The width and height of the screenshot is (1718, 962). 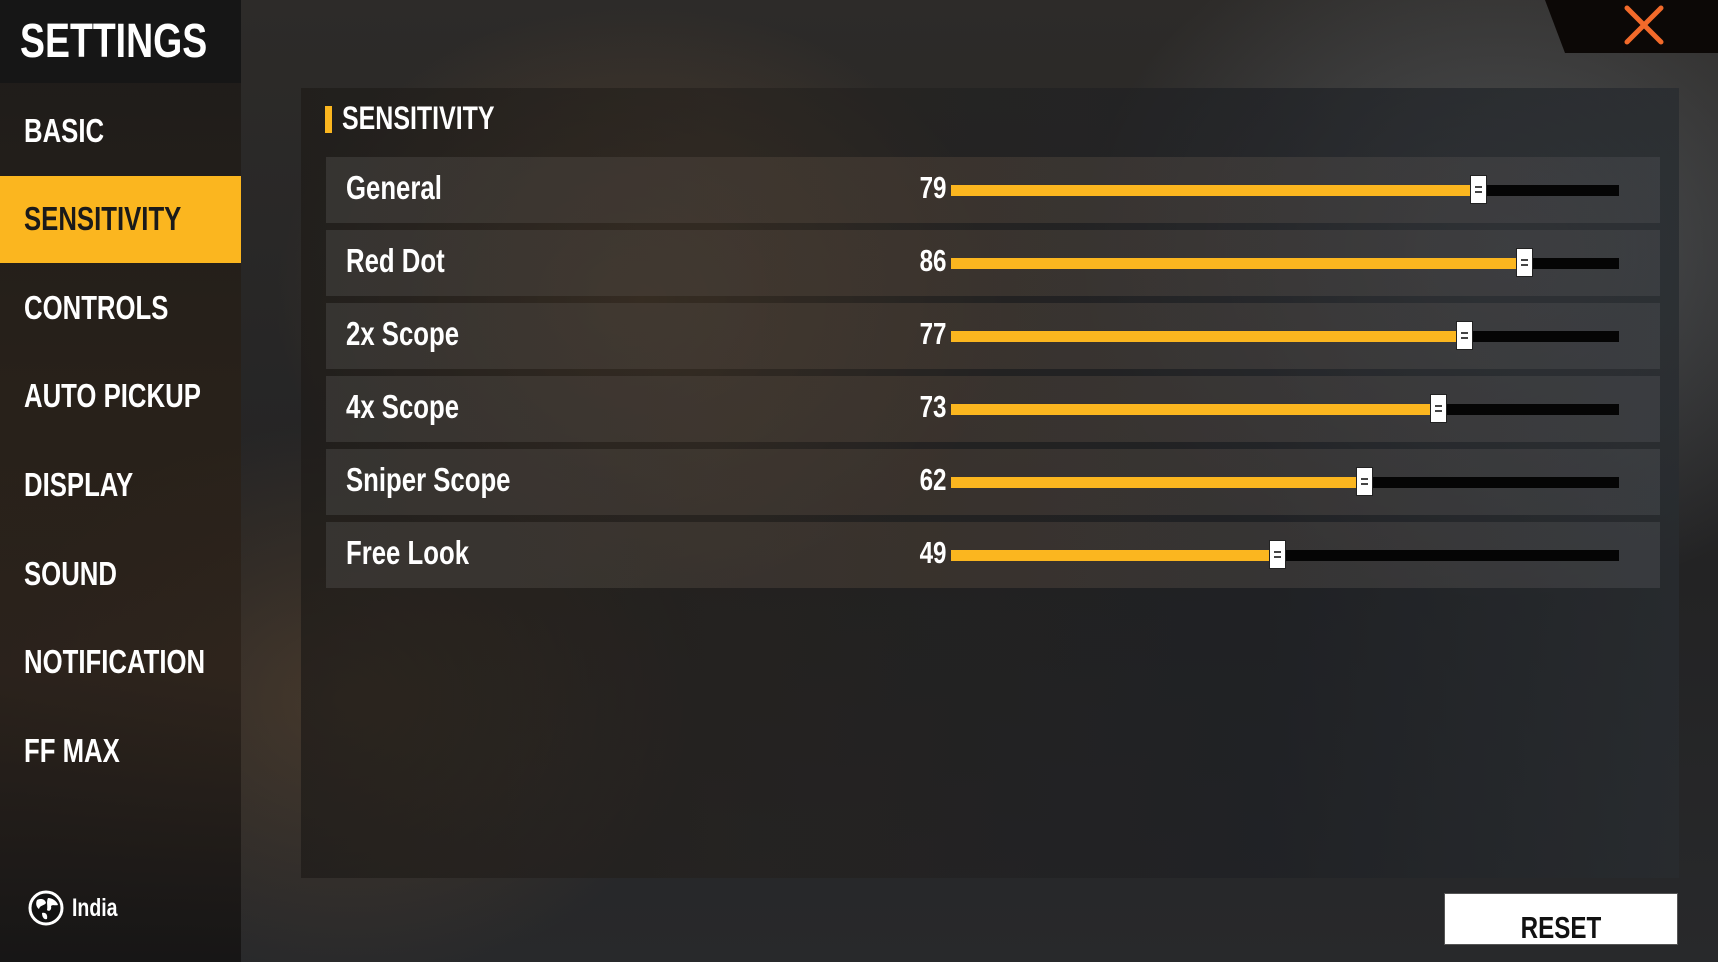 What do you see at coordinates (114, 41) in the screenshot?
I see `page-title: SETTINGS` at bounding box center [114, 41].